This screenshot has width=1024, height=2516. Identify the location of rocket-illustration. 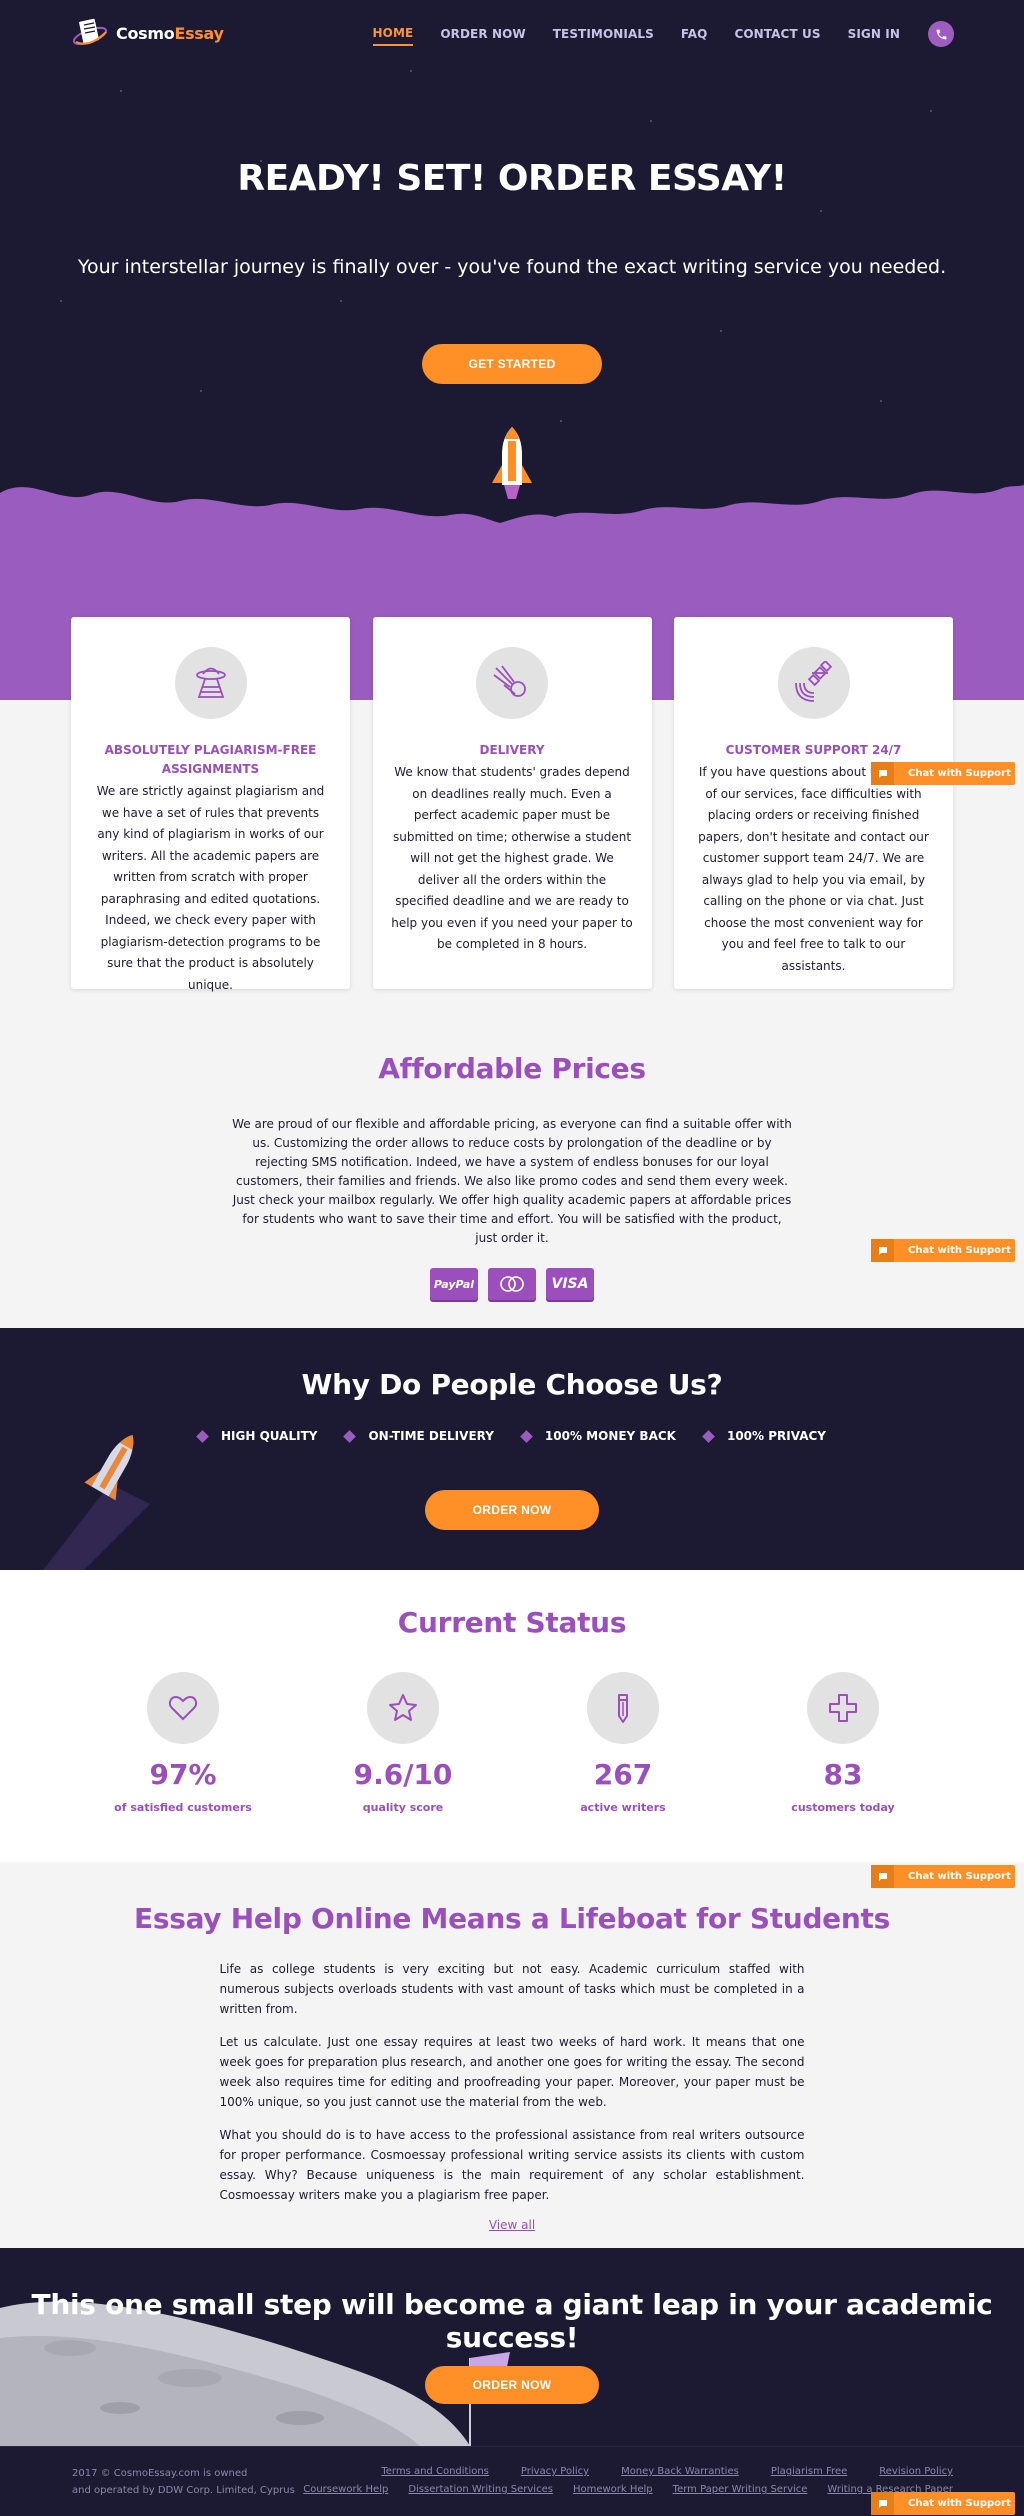
(96, 1502).